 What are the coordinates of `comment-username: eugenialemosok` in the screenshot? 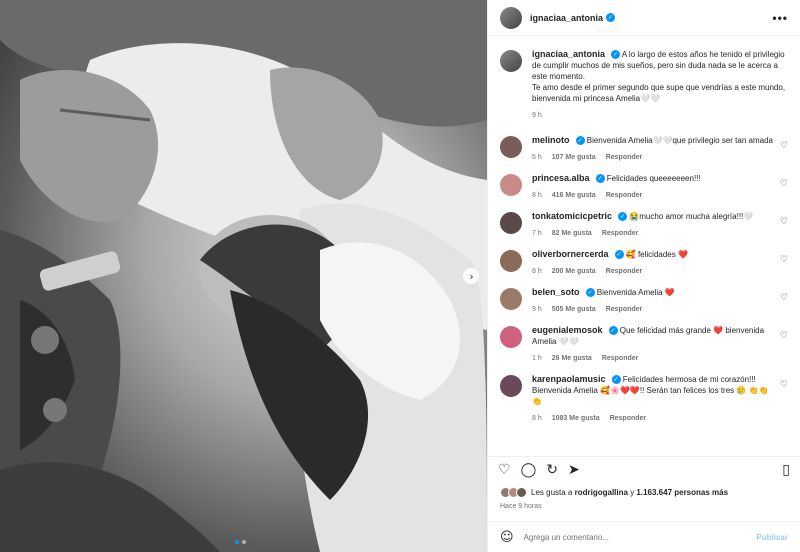 It's located at (567, 330).